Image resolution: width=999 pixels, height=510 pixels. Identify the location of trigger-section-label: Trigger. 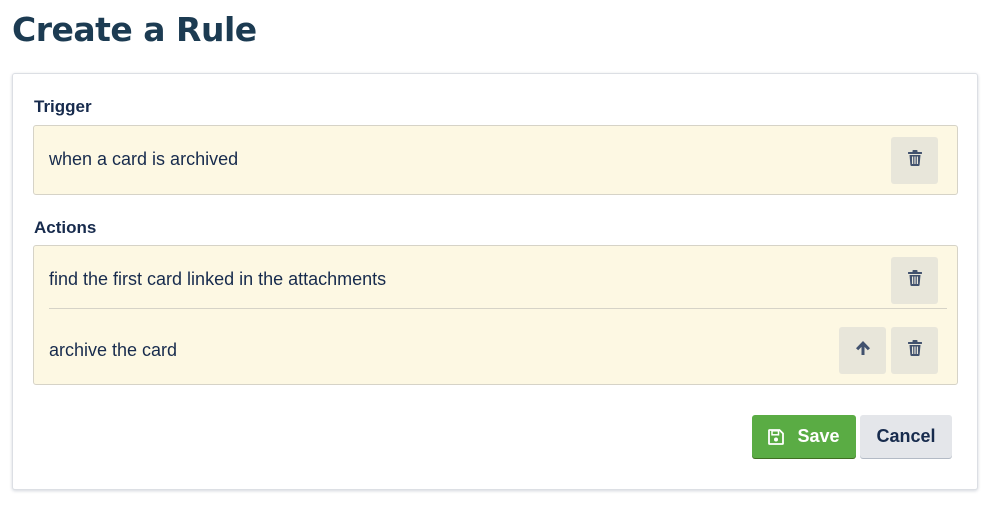
(63, 106).